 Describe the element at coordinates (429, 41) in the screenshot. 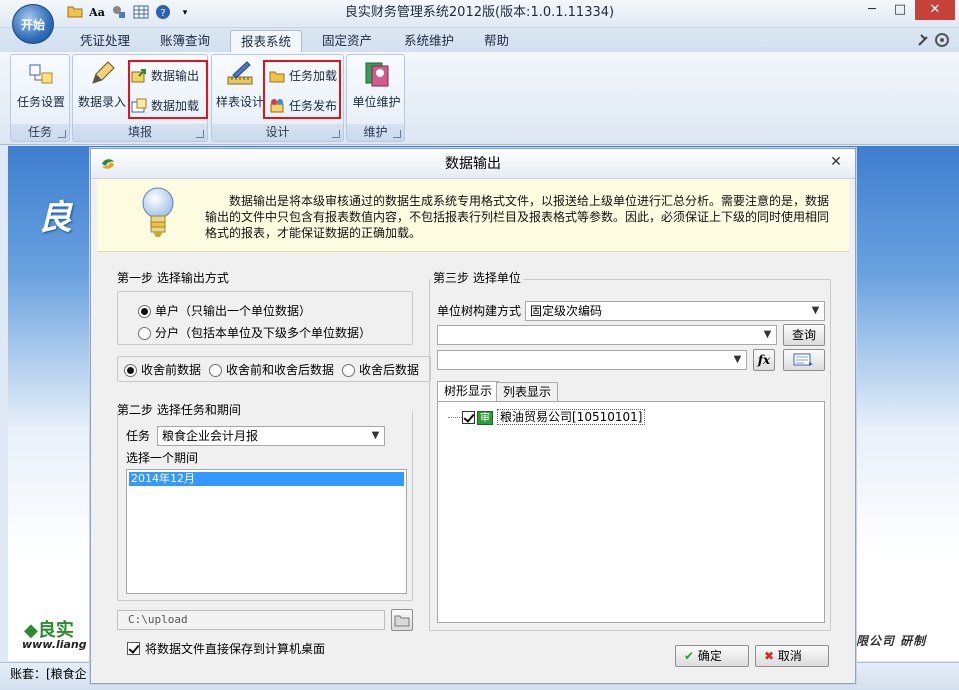

I see `tab-system: 系统维护` at that location.